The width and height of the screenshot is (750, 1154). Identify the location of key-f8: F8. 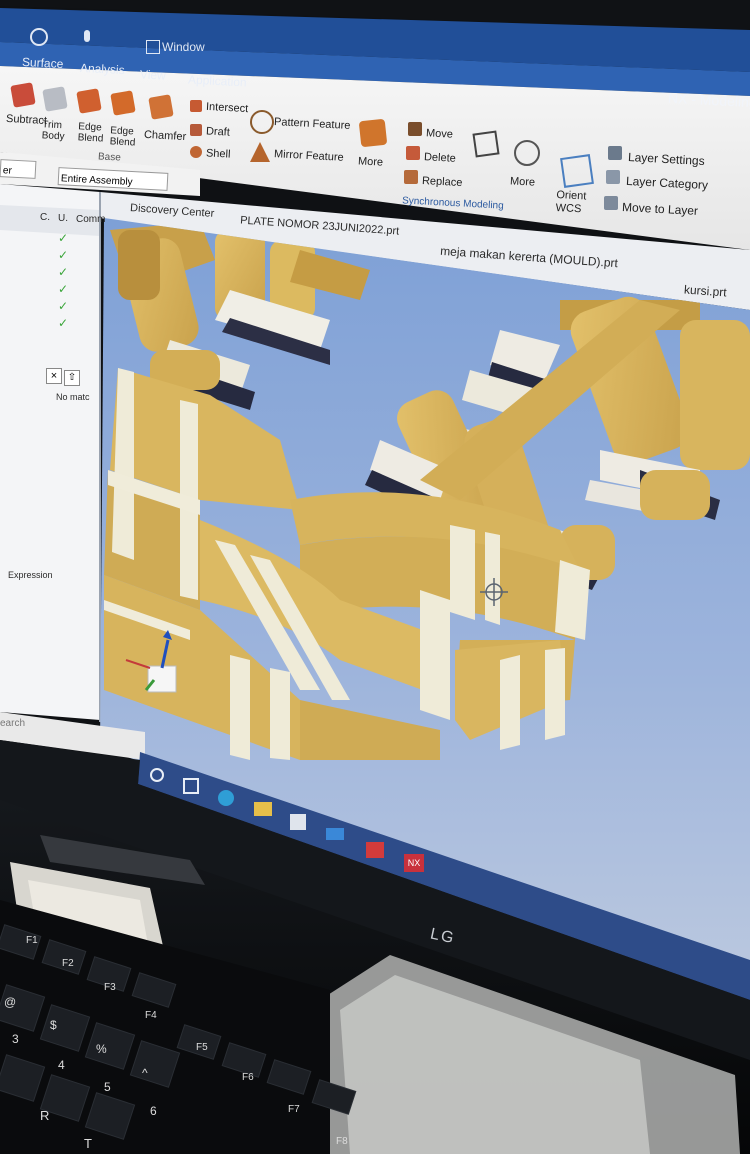
(342, 1141).